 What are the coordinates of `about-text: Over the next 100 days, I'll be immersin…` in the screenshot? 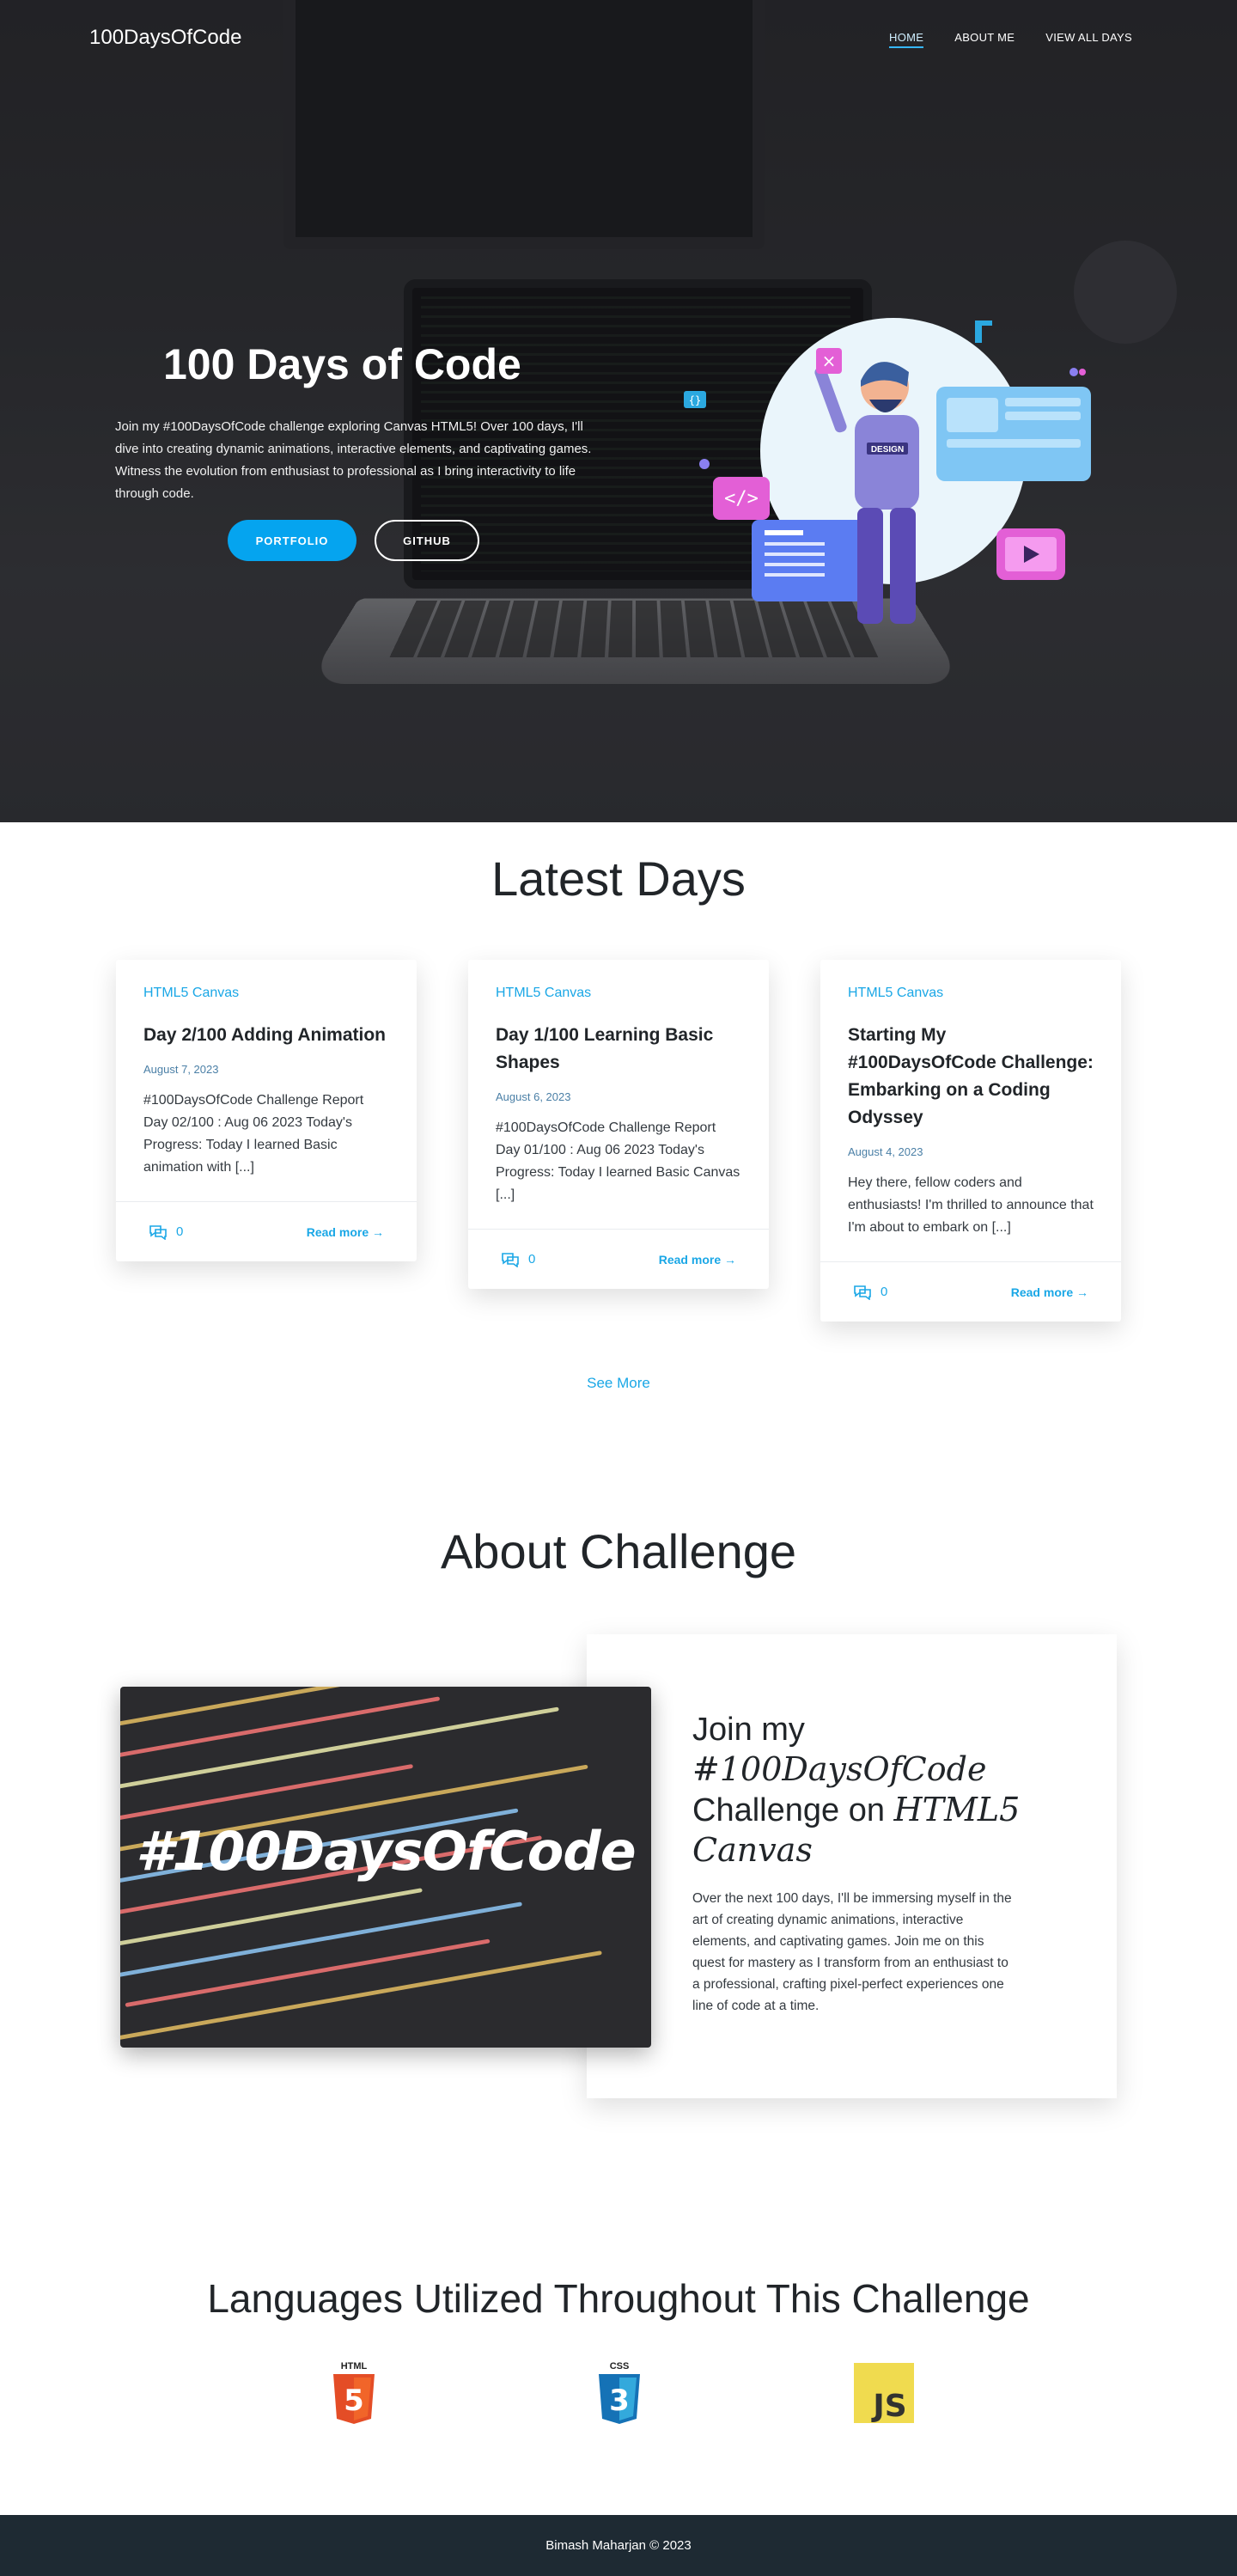 It's located at (852, 1952).